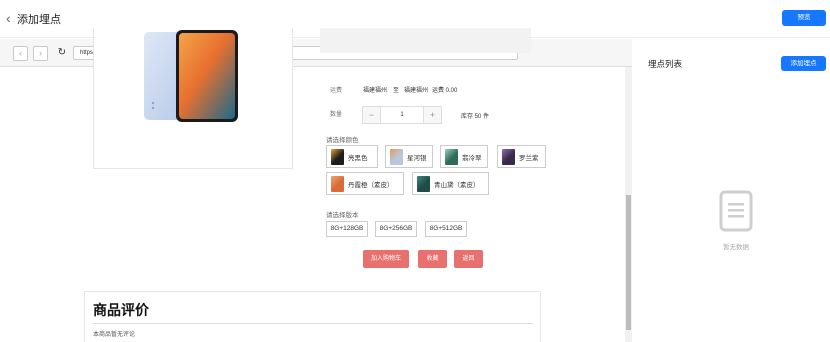  Describe the element at coordinates (432, 115) in the screenshot. I see `quantity-increase-button: +` at that location.